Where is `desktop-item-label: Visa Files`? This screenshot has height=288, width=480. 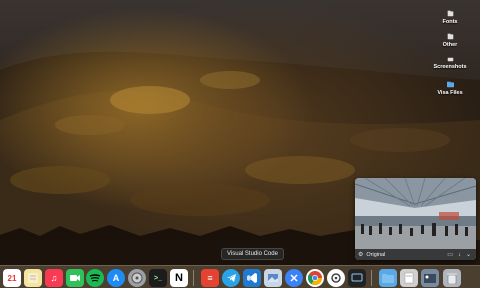 desktop-item-label: Visa Files is located at coordinates (450, 93).